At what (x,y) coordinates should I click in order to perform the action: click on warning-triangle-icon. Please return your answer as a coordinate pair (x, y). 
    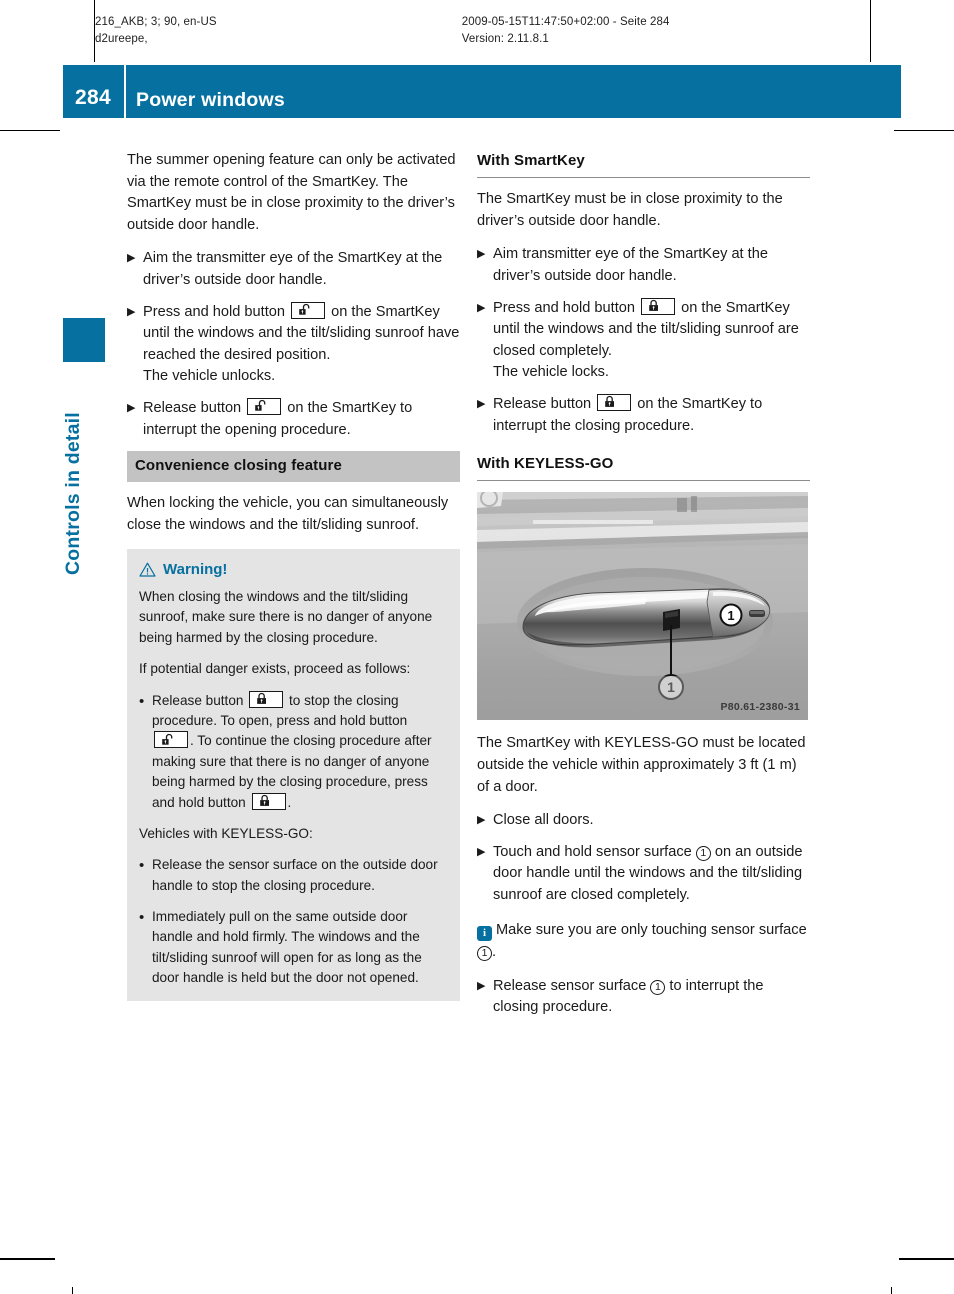
    Looking at the image, I should click on (147, 569).